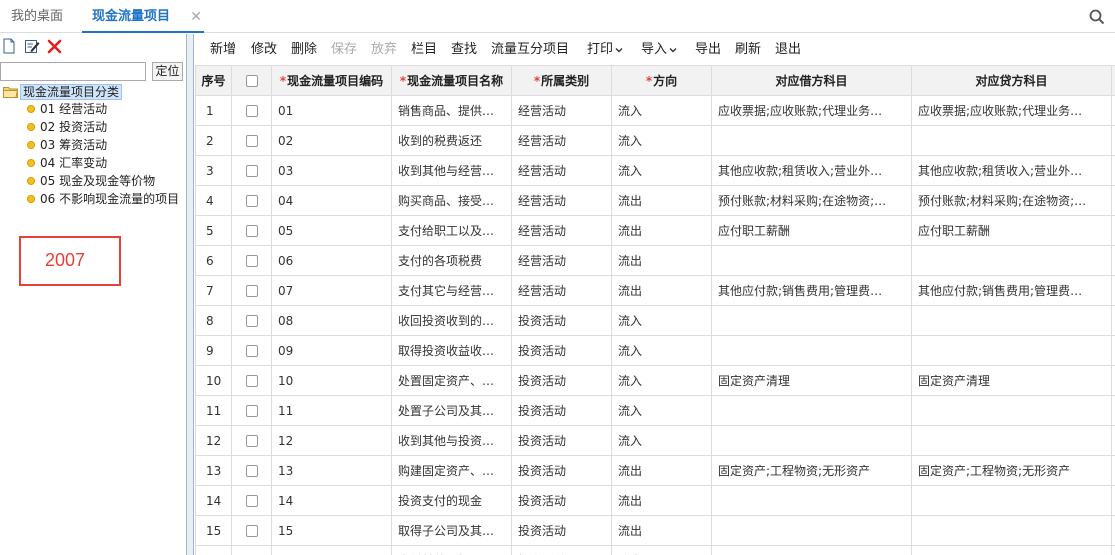 This screenshot has height=555, width=1115. Describe the element at coordinates (9, 46) in the screenshot. I see `new-file-icon` at that location.